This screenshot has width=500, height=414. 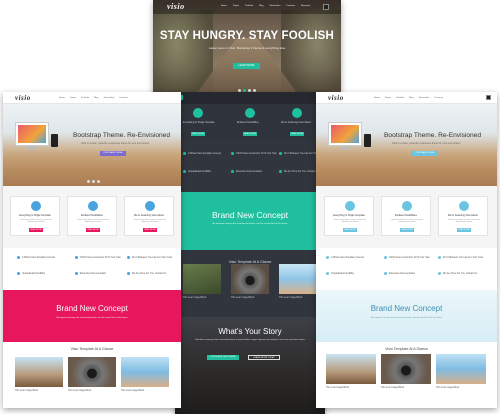 I want to click on list-item-label: Do It Whatever You Like For Your Code, so click(x=463, y=258).